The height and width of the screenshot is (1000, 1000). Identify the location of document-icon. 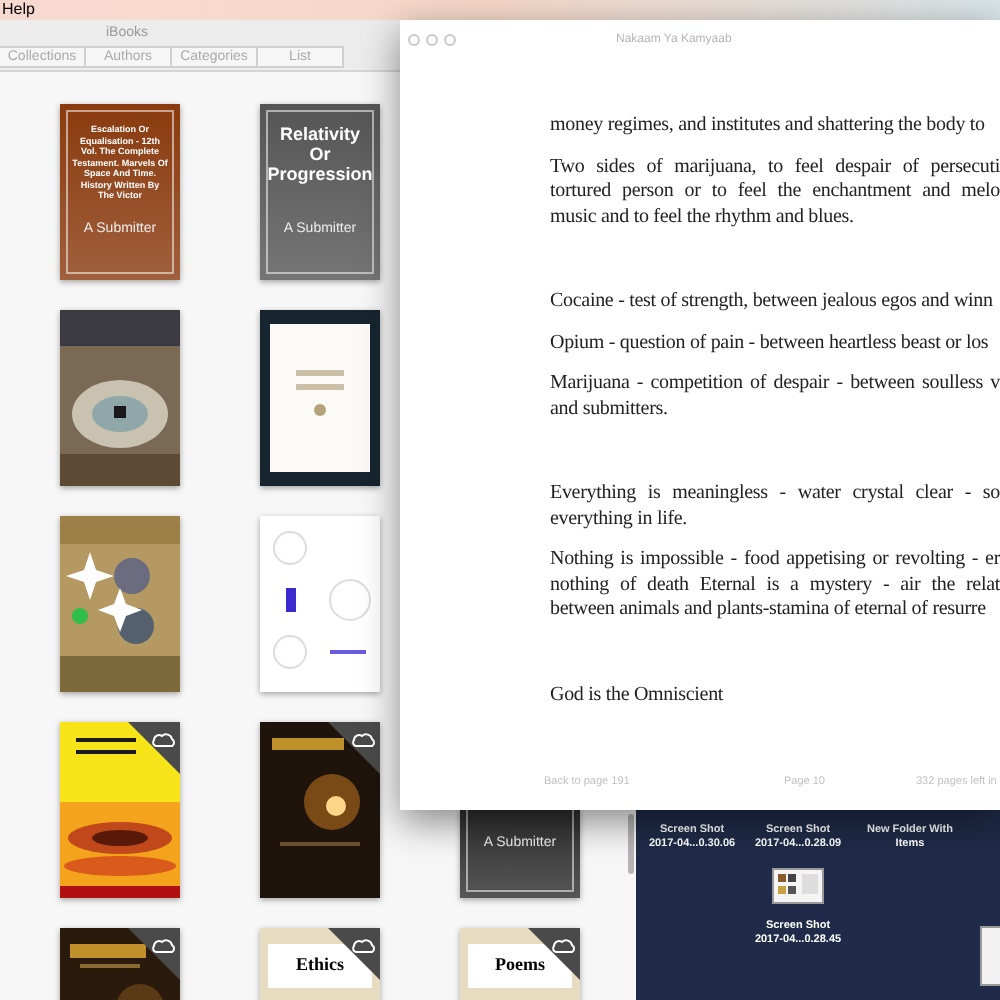
(990, 956).